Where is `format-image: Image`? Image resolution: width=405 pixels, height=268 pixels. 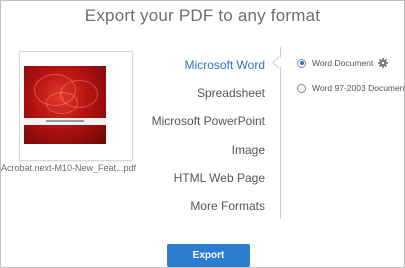
format-image: Image is located at coordinates (248, 150).